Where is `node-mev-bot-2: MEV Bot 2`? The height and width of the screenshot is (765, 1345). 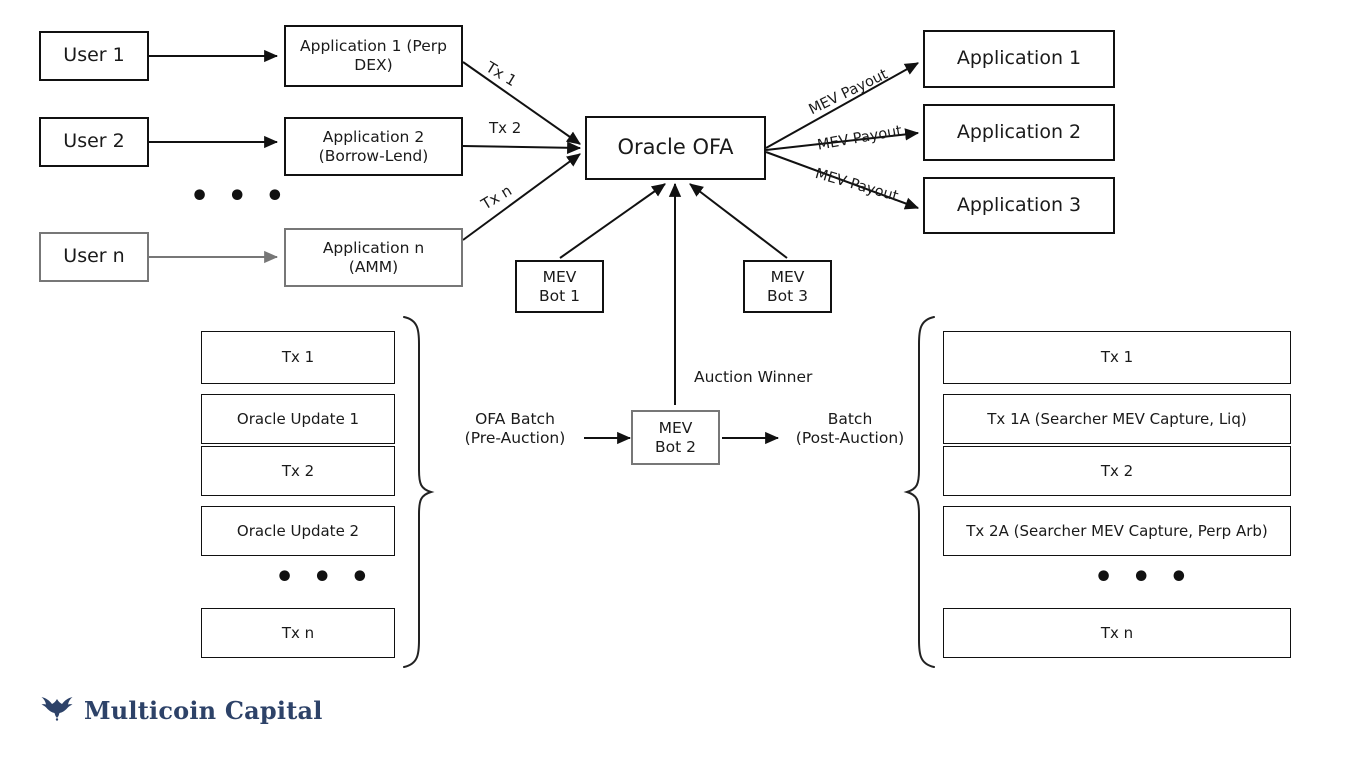 node-mev-bot-2: MEV Bot 2 is located at coordinates (675, 437).